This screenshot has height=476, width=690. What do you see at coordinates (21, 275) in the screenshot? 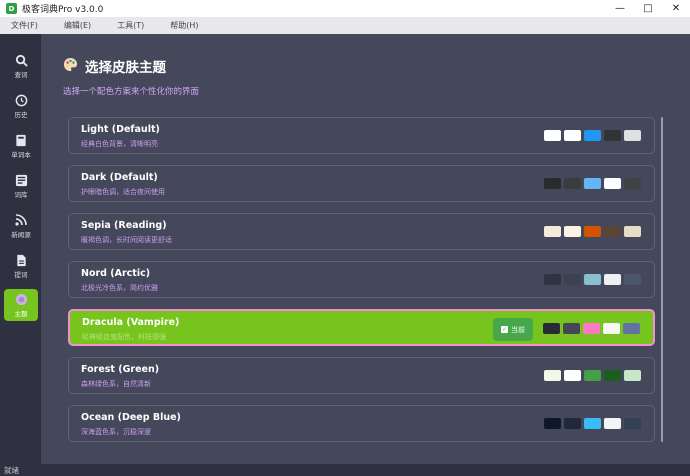
I see `sidebar-item-label: 提词` at bounding box center [21, 275].